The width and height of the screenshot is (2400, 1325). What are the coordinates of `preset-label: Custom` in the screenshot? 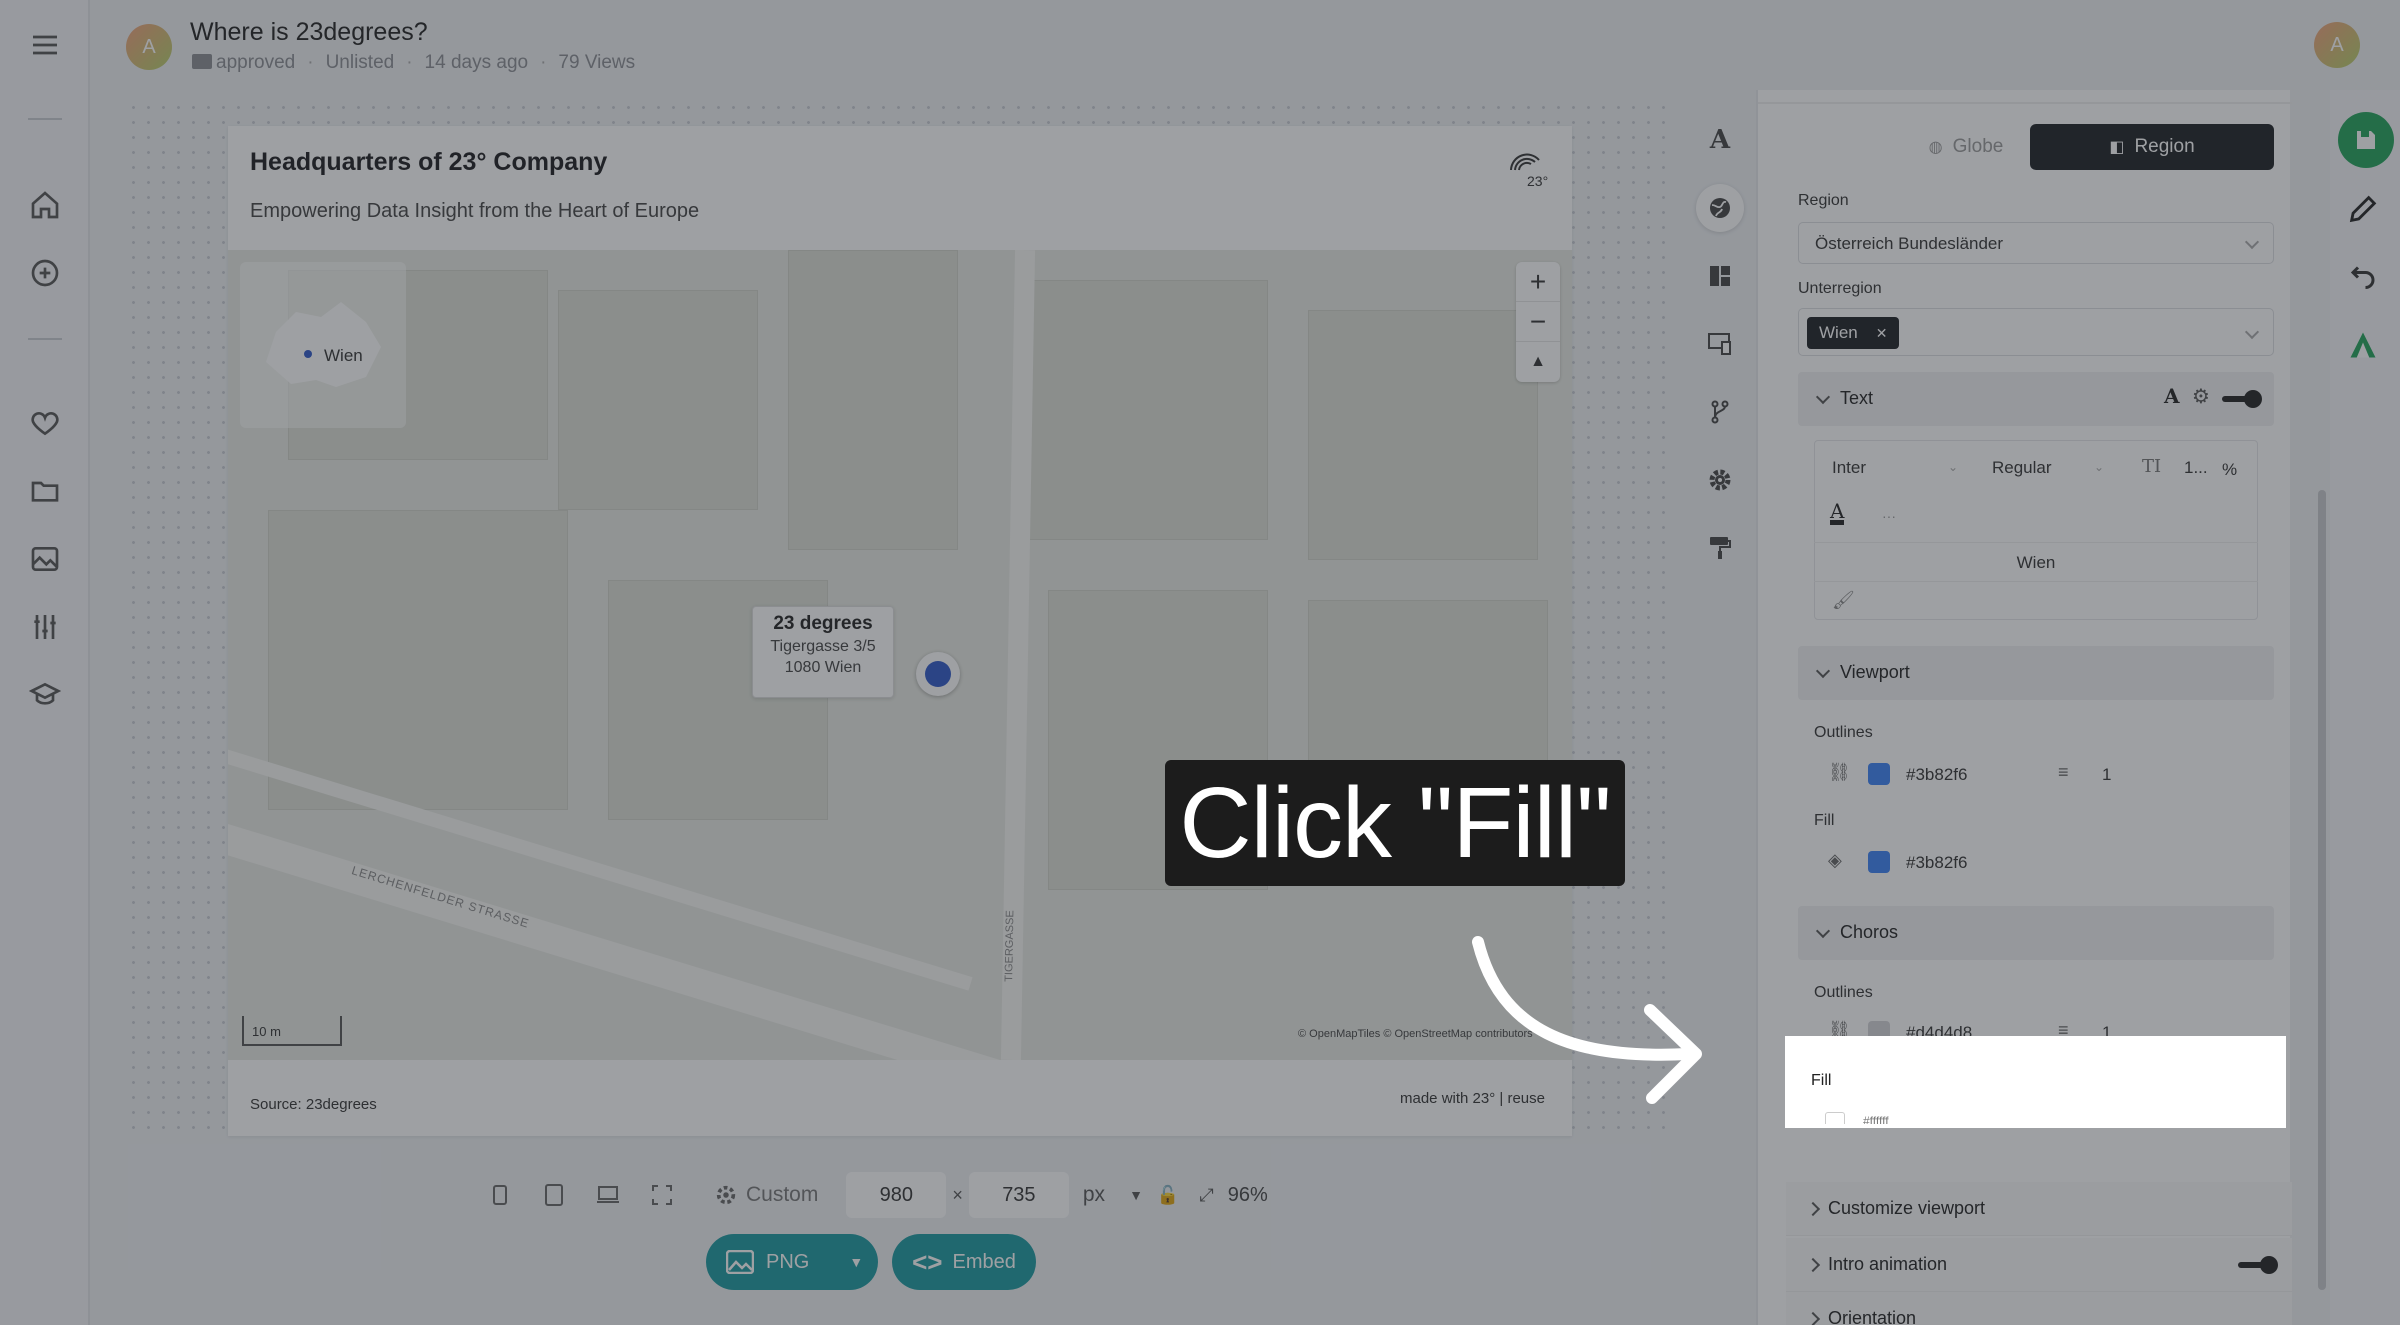 It's located at (782, 1195).